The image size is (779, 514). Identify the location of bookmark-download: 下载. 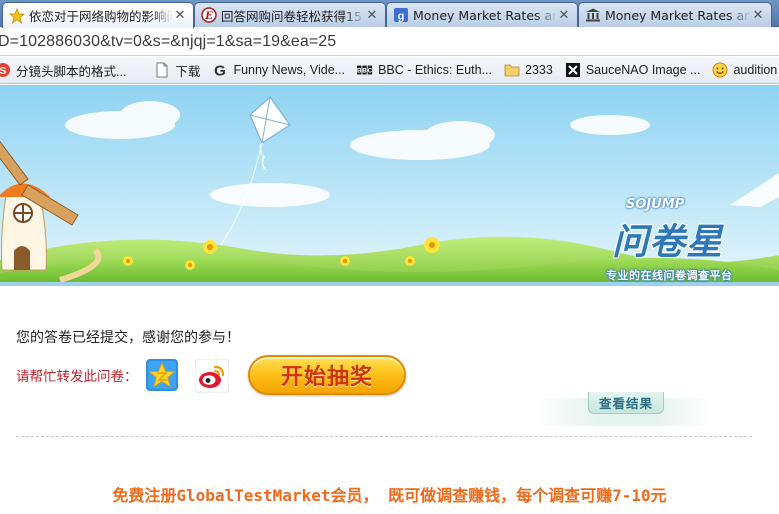
(180, 70).